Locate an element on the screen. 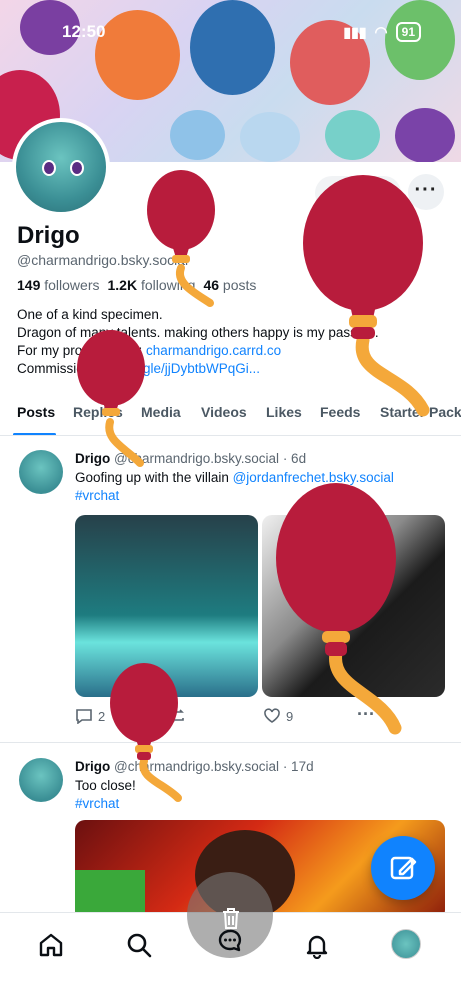 Image resolution: width=461 pixels, height=1000 pixels. tab-media: Media is located at coordinates (161, 412).